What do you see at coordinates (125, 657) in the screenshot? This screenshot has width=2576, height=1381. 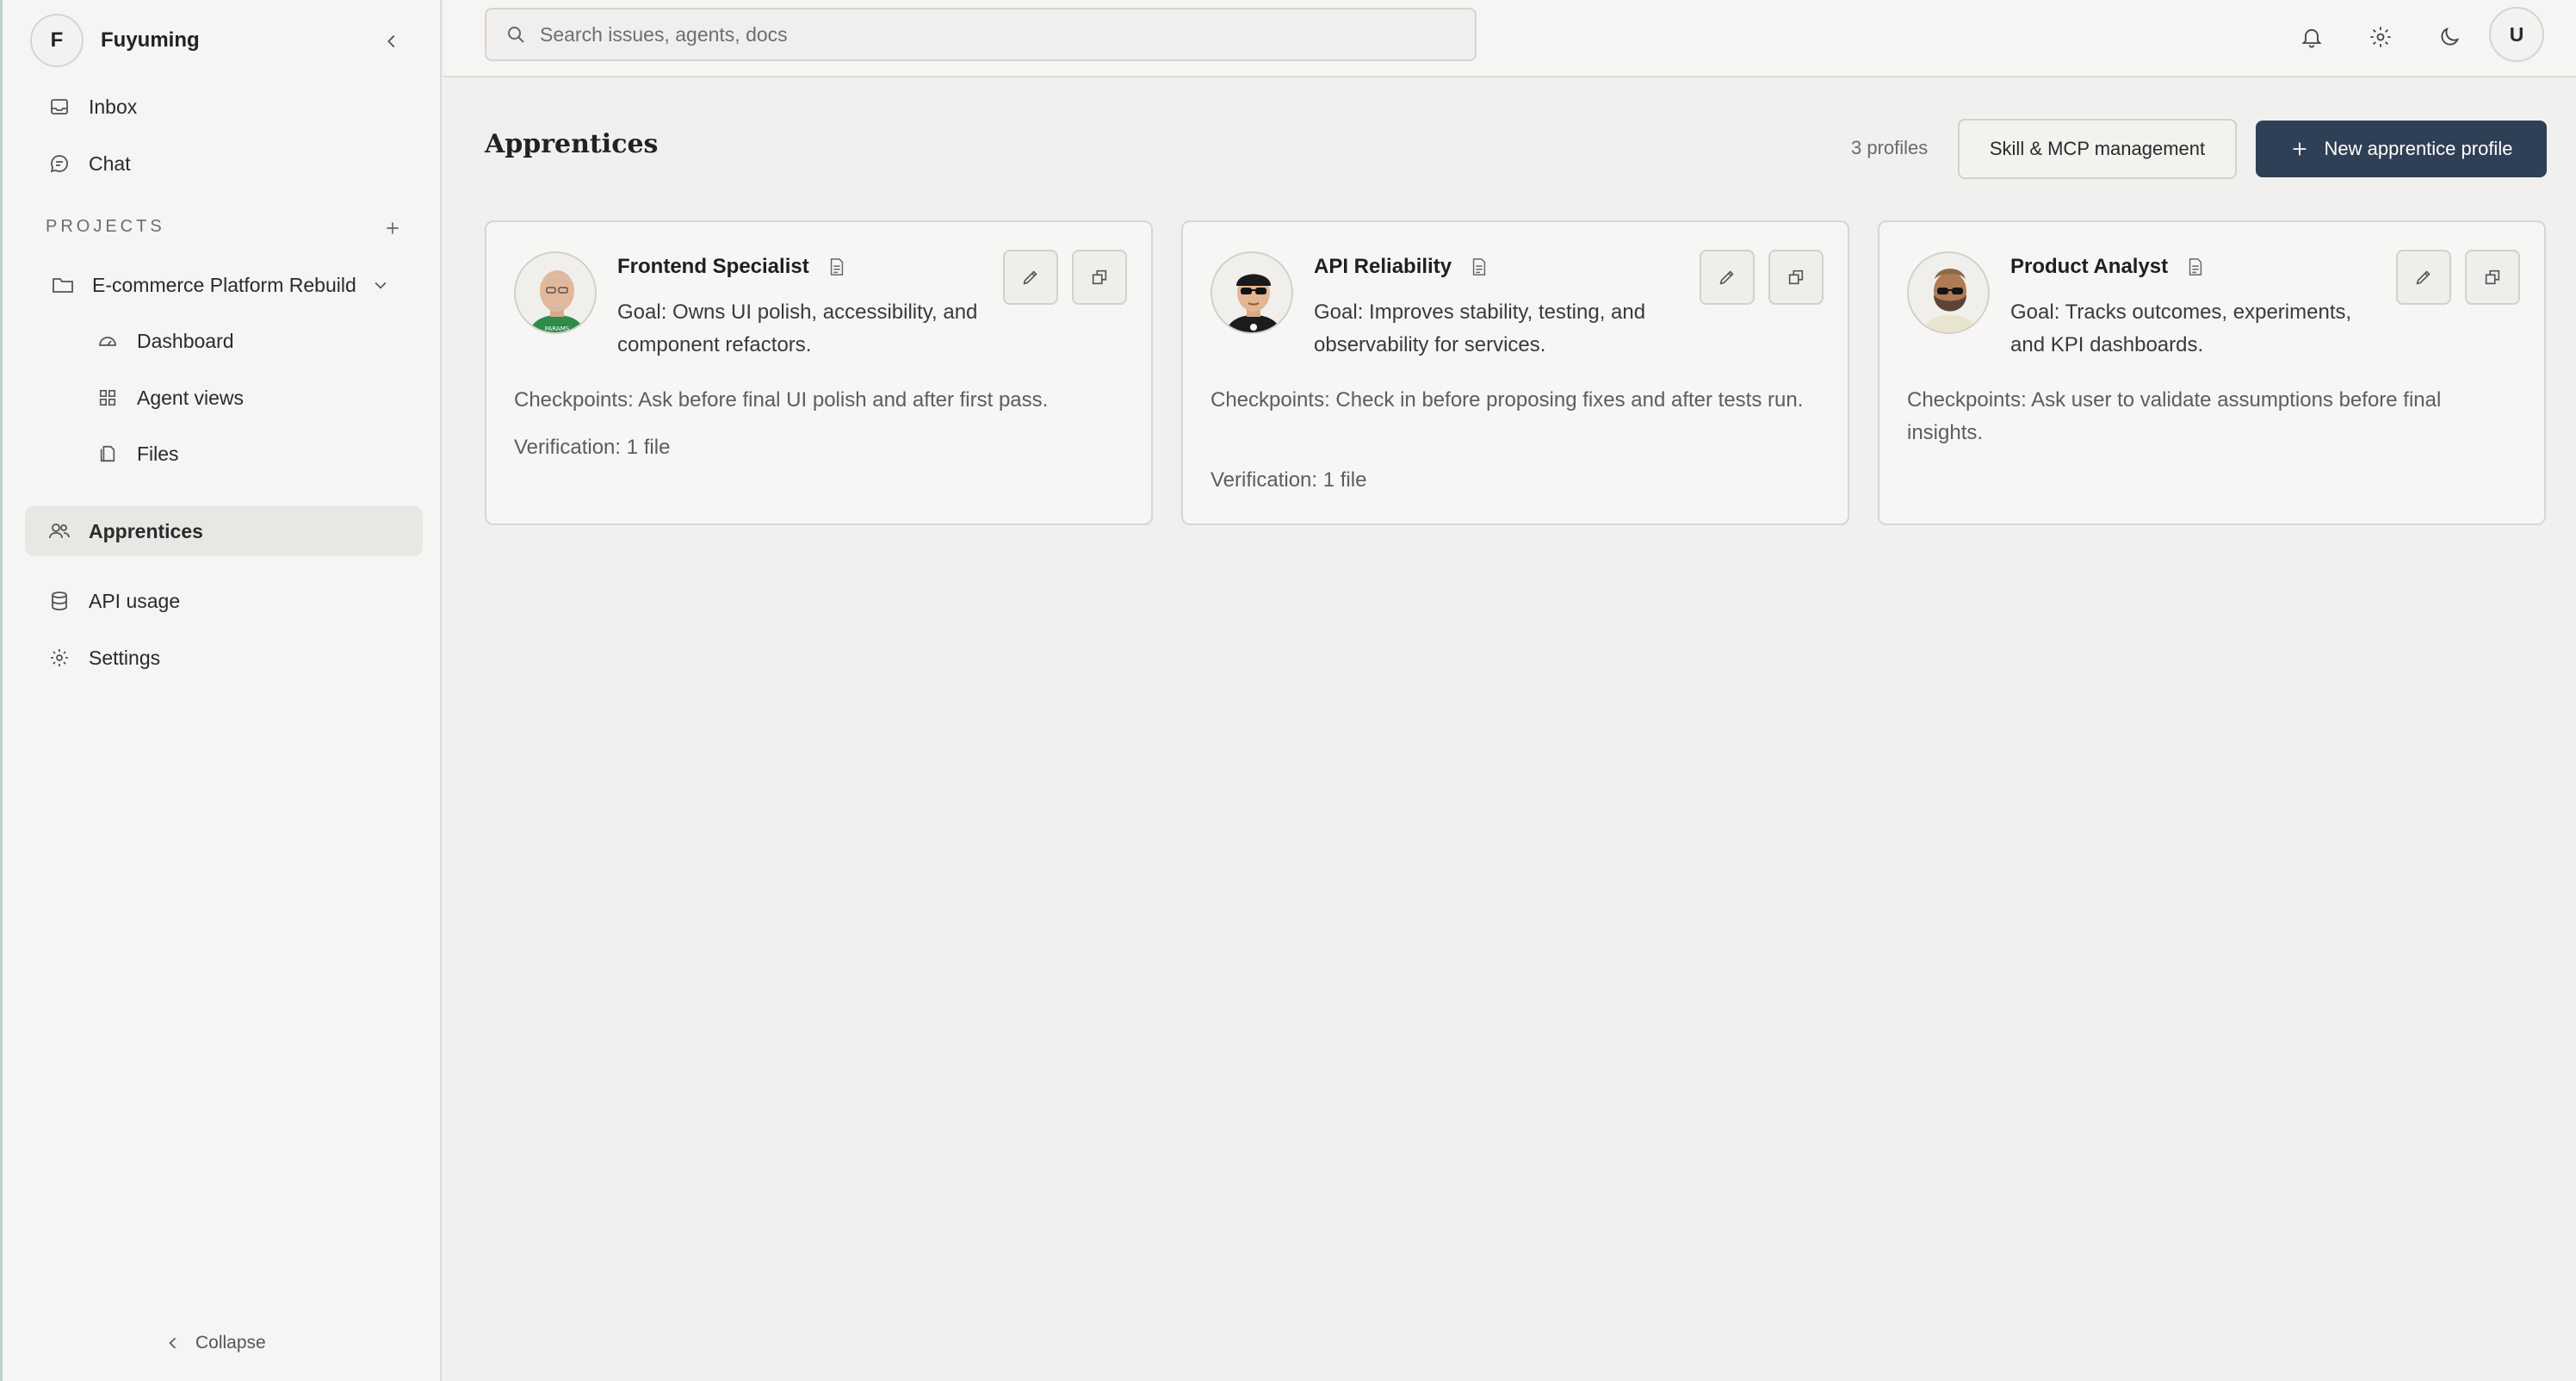 I see `sidebar-item-label: Settings` at bounding box center [125, 657].